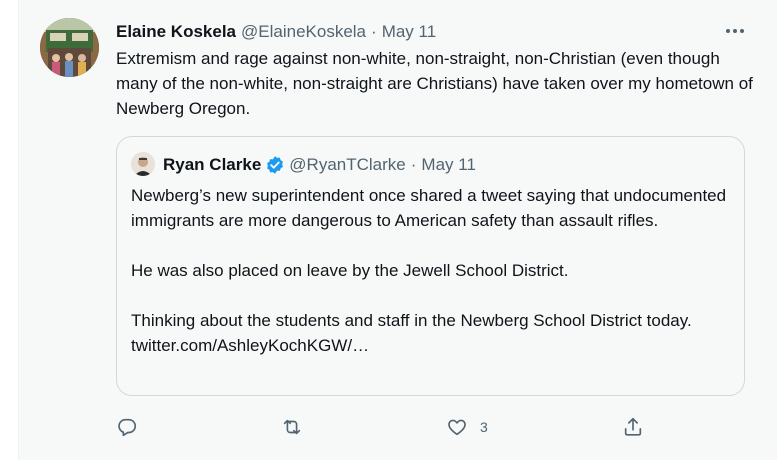 The height and width of the screenshot is (460, 777). I want to click on retweet-button, so click(292, 427).